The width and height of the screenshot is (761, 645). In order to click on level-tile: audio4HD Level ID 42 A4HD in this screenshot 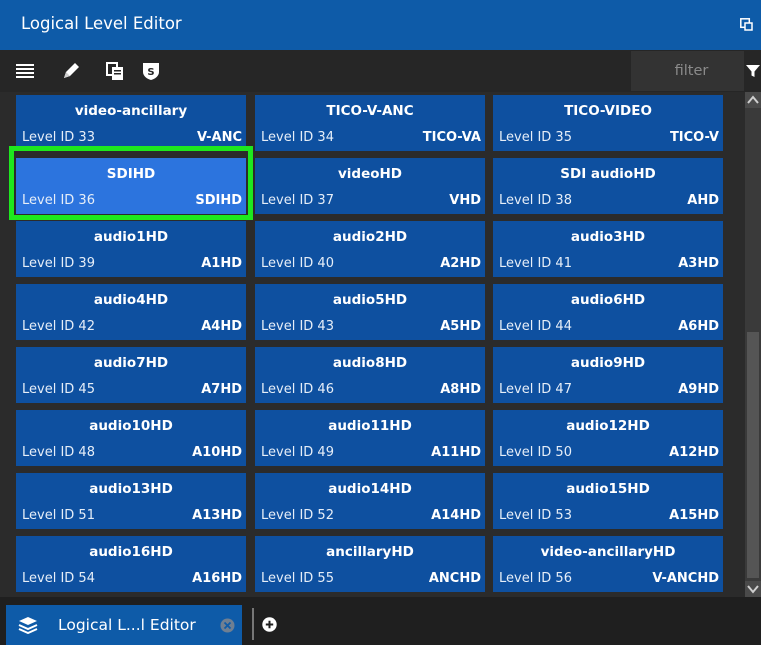, I will do `click(131, 312)`.